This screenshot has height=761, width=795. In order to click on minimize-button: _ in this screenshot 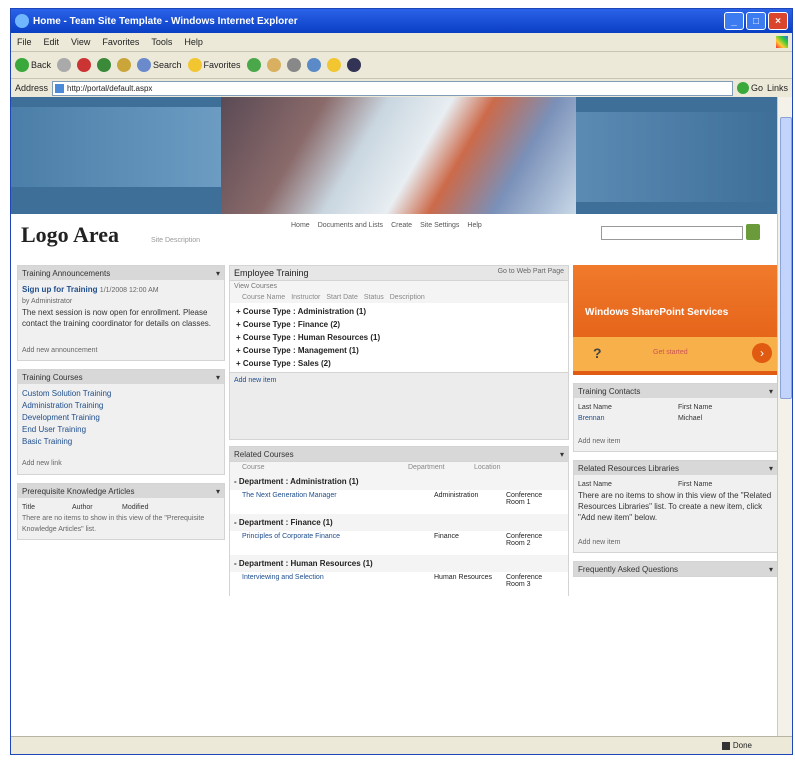, I will do `click(734, 21)`.